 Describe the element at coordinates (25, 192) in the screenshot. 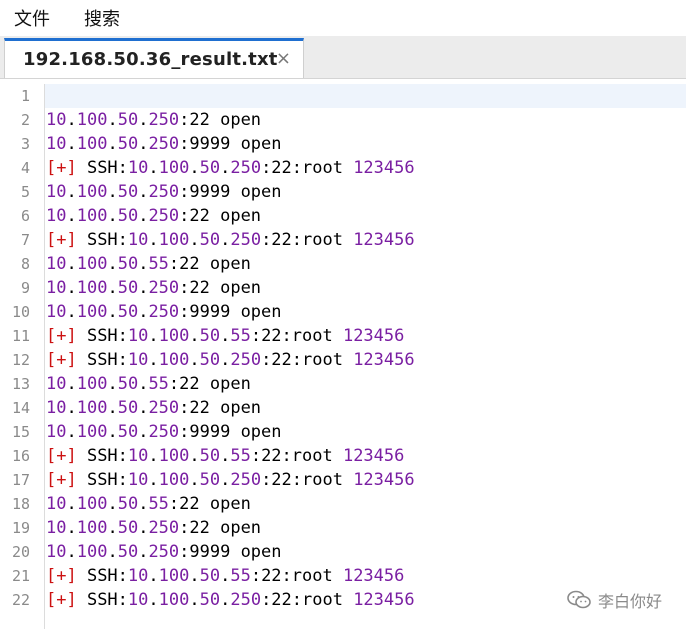

I see `line-number: 5` at that location.